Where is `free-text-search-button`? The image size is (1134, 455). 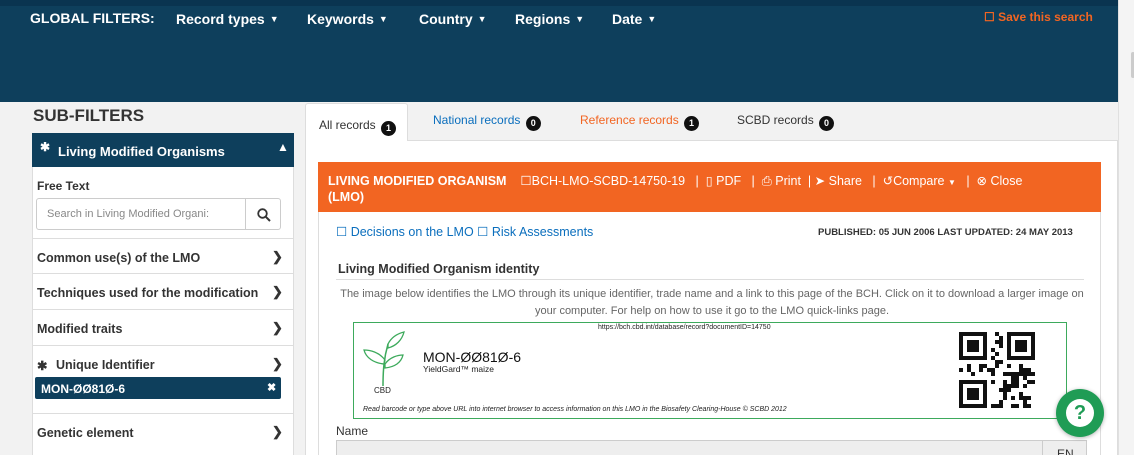
free-text-search-button is located at coordinates (263, 214).